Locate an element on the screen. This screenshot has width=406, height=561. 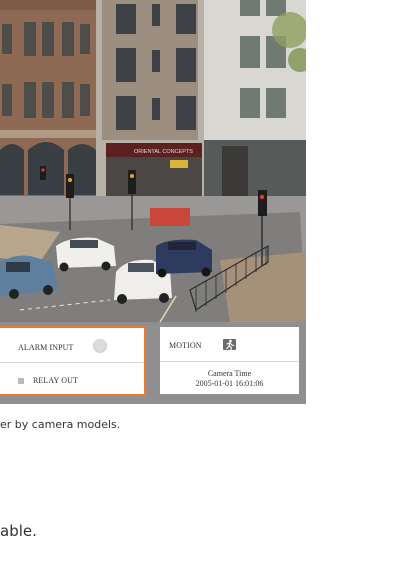
figure-caption: er by camera models. is located at coordinates (60, 424).